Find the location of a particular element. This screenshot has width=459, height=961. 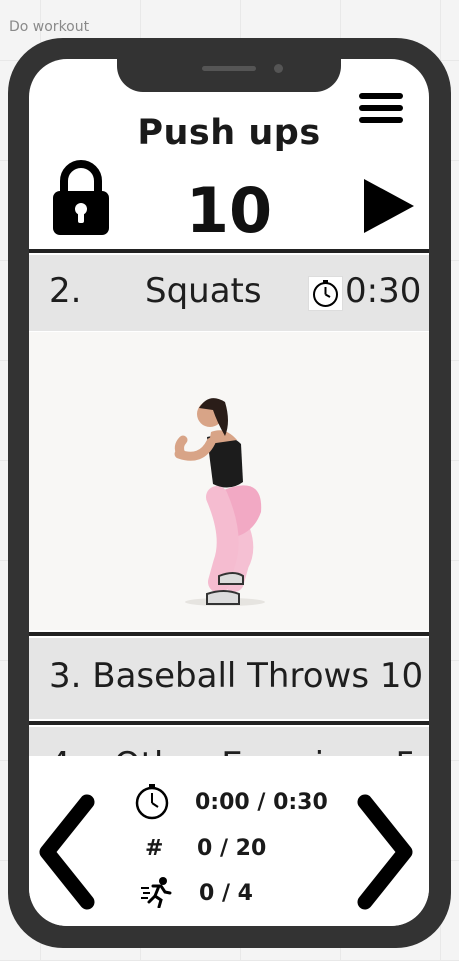

front-camera is located at coordinates (278, 68).